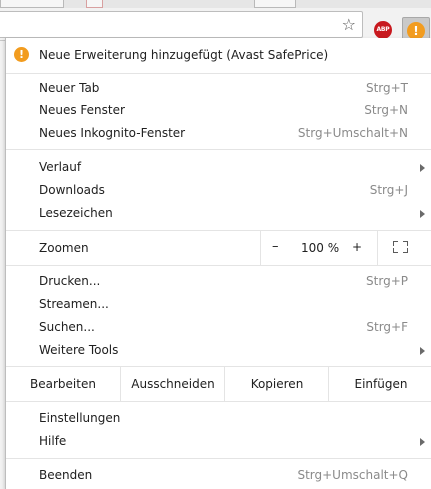 The image size is (431, 489). Describe the element at coordinates (172, 384) in the screenshot. I see `cut-button: Ausschneiden` at that location.